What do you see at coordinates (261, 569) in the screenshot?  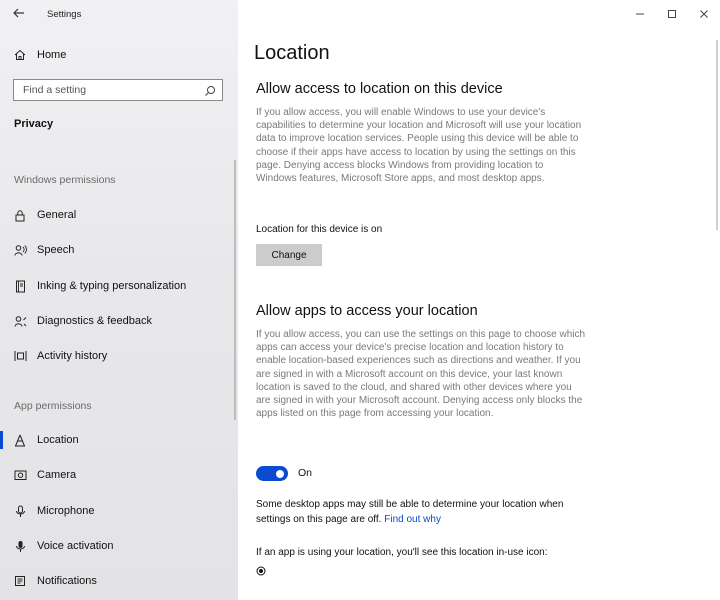 I see `location-in-use-icon` at bounding box center [261, 569].